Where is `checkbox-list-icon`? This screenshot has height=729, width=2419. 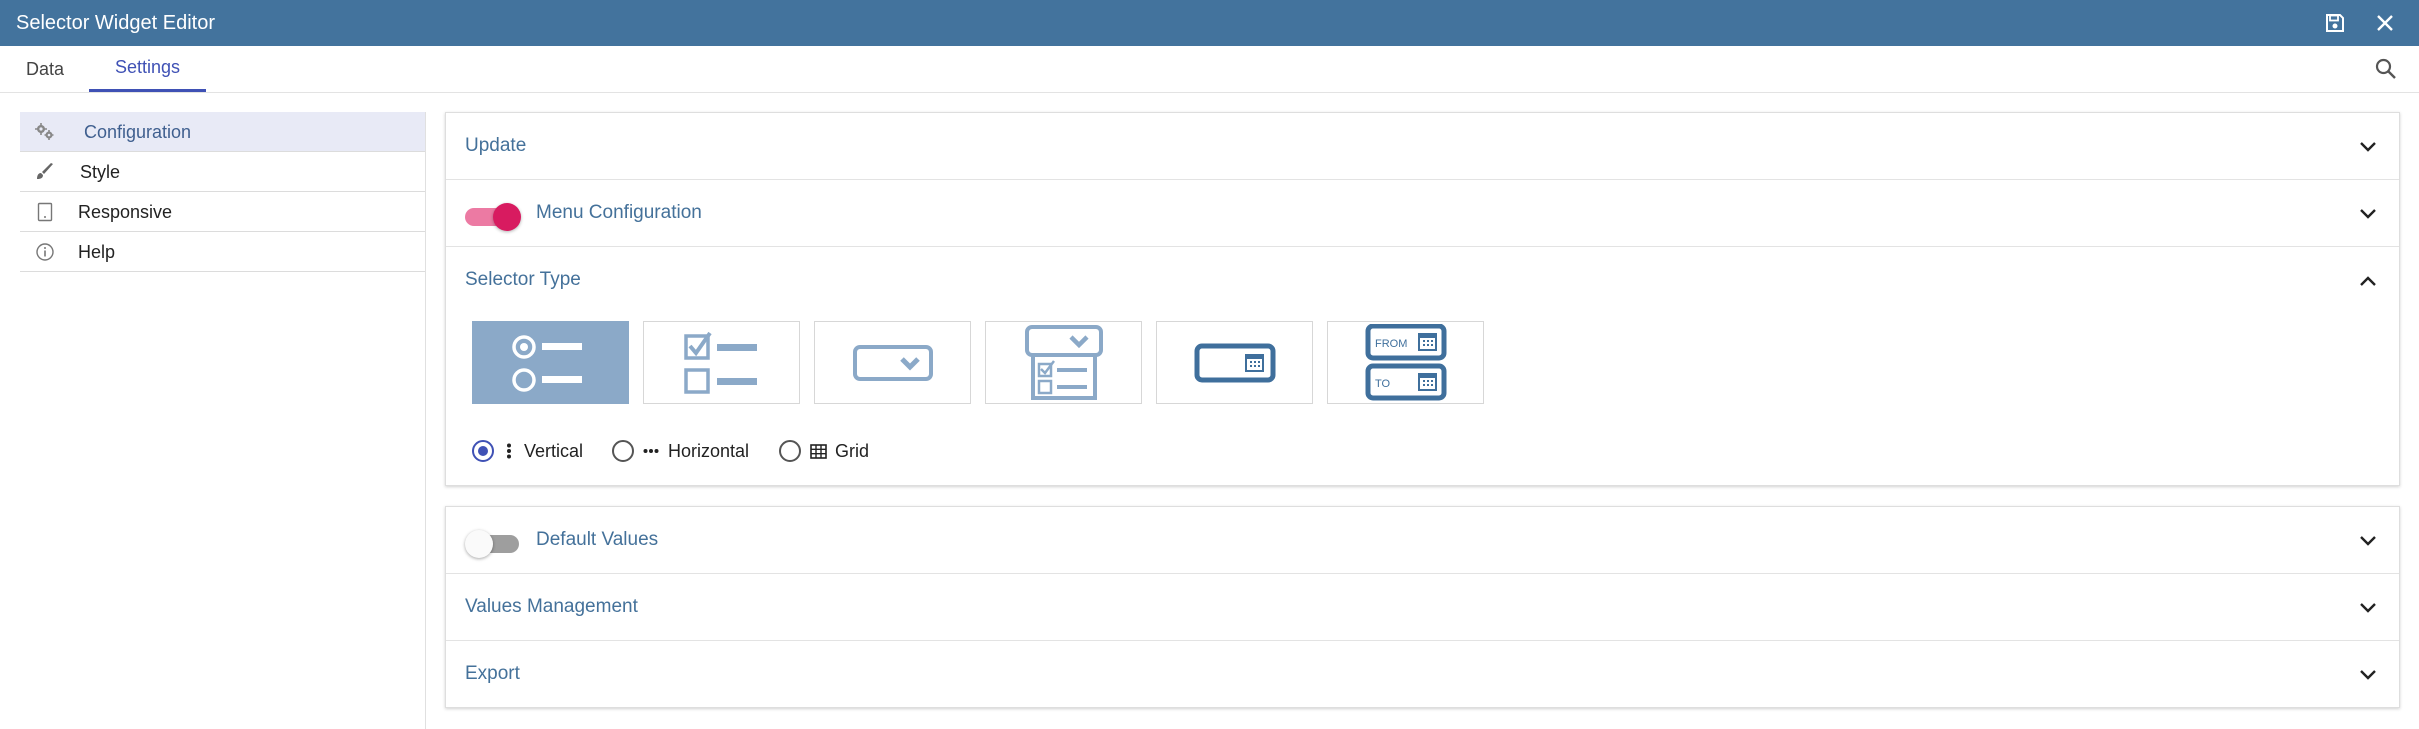 checkbox-list-icon is located at coordinates (720, 362).